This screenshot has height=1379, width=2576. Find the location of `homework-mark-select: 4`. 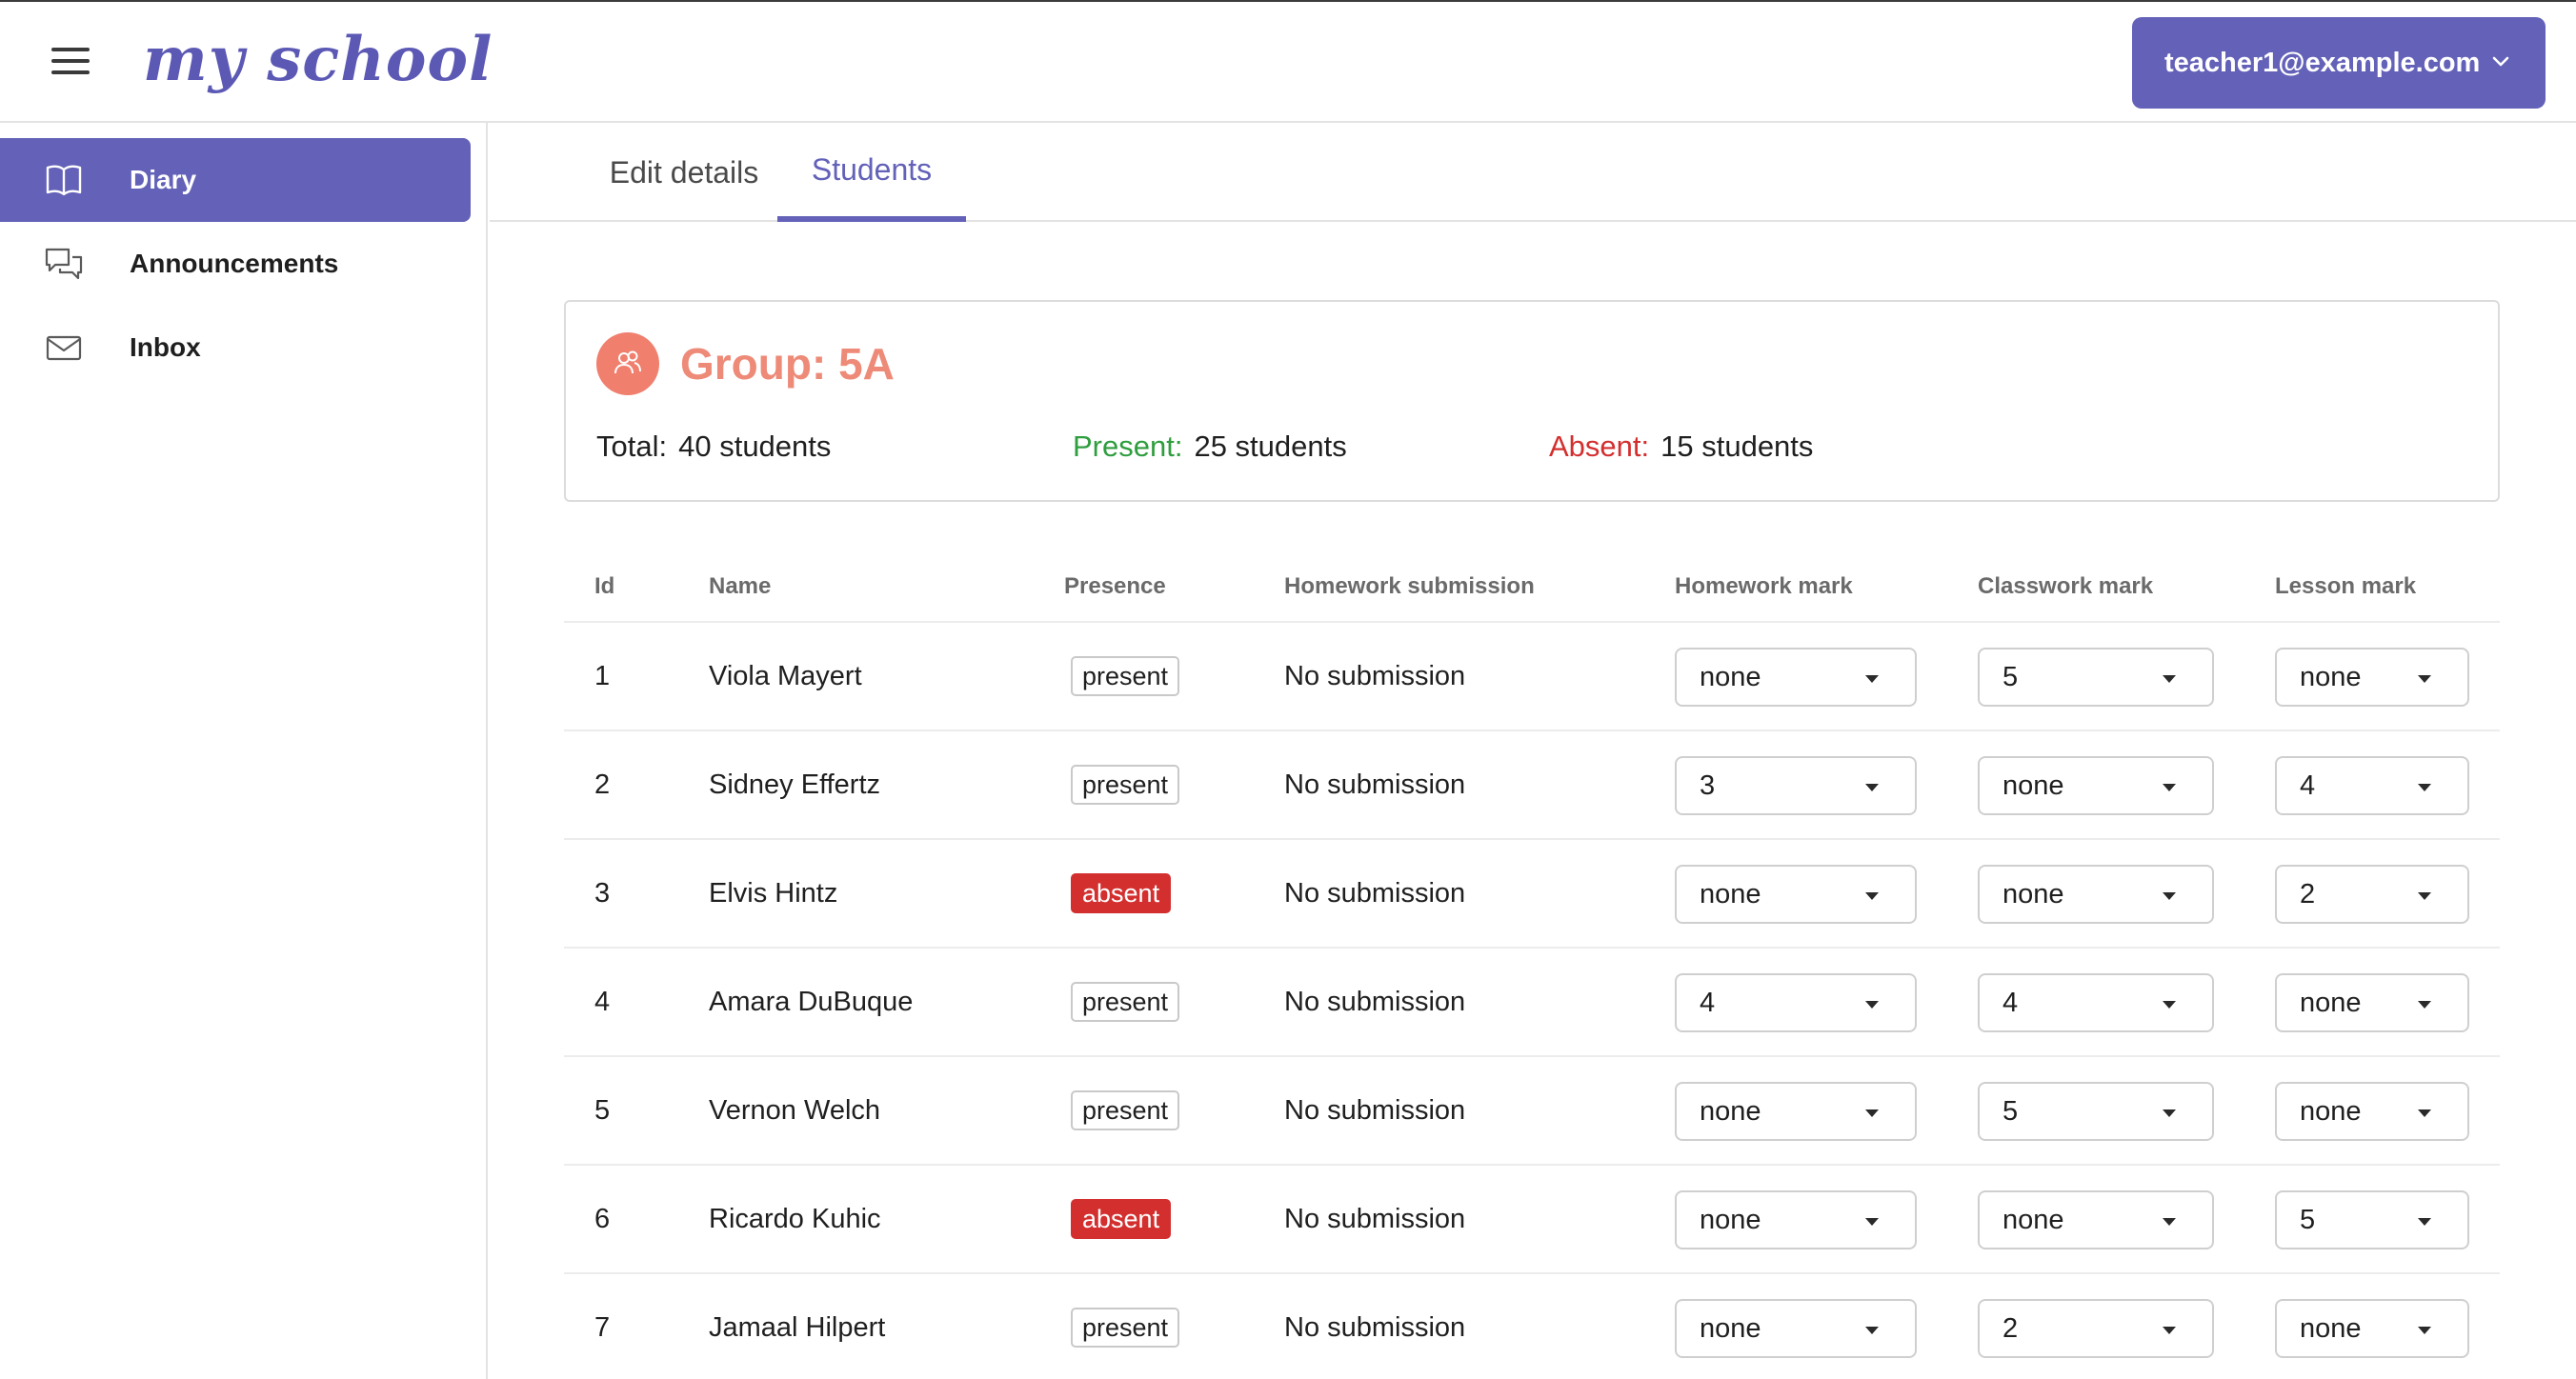

homework-mark-select: 4 is located at coordinates (1796, 1002).